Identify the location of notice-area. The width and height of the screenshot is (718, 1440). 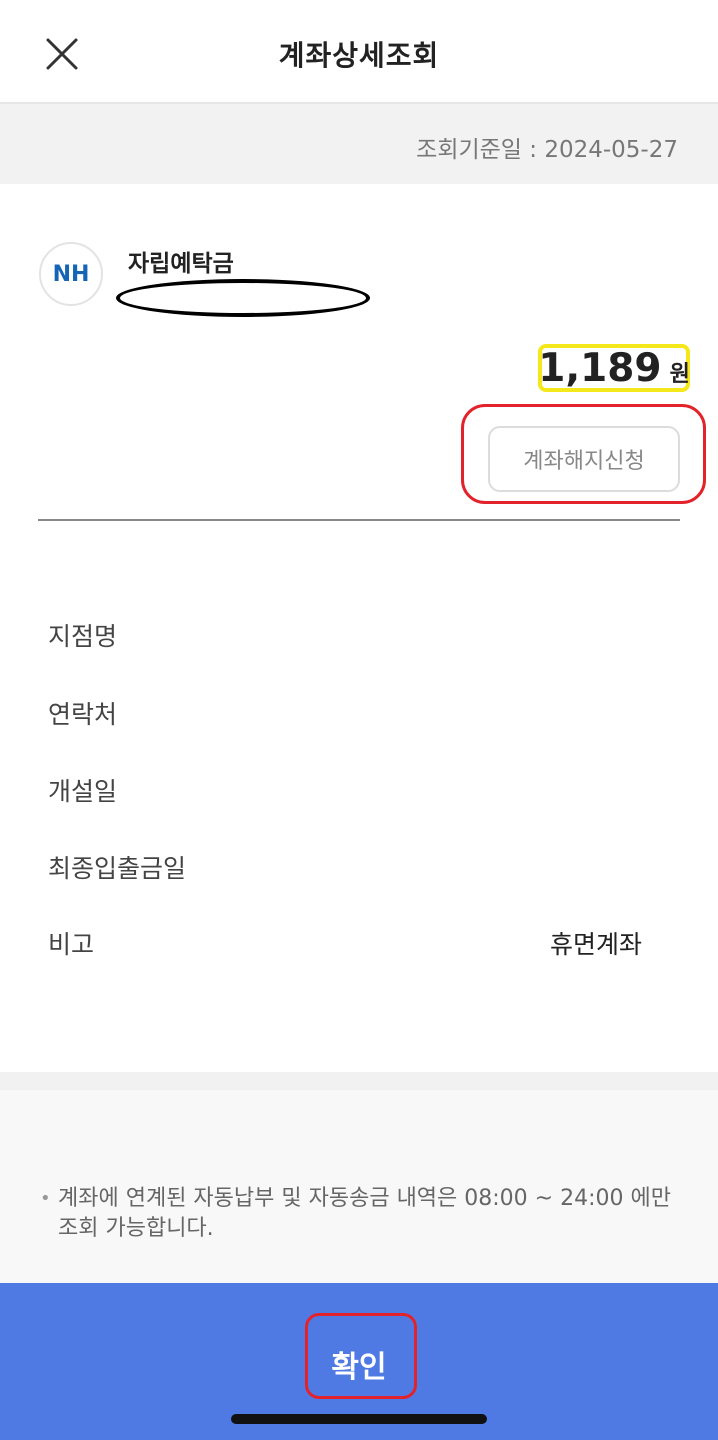
(359, 1178).